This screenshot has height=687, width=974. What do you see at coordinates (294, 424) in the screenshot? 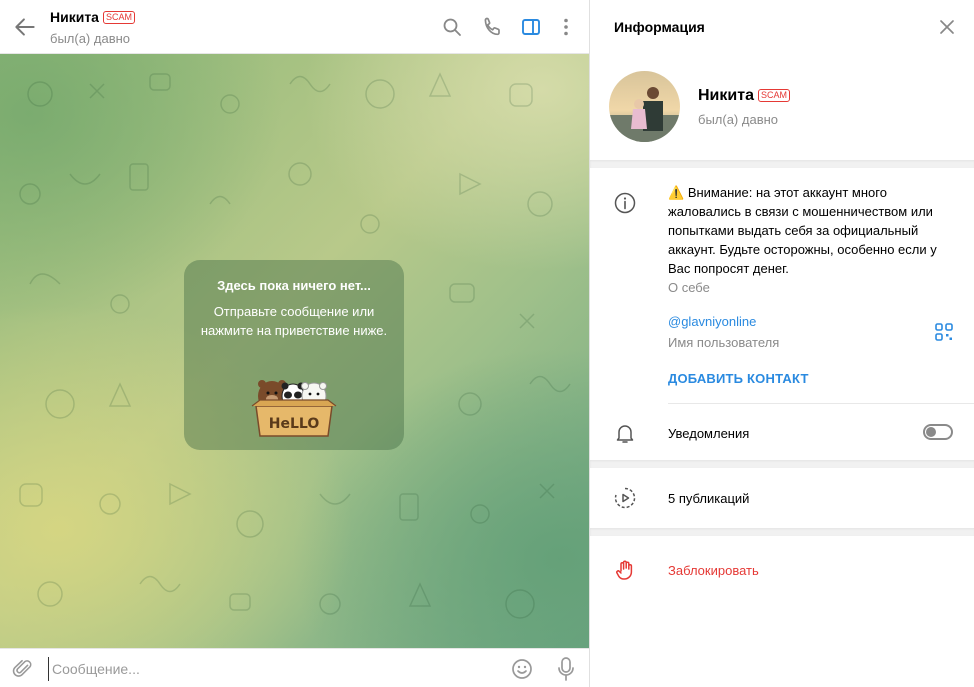
I see `sticker-text: HeLLO` at bounding box center [294, 424].